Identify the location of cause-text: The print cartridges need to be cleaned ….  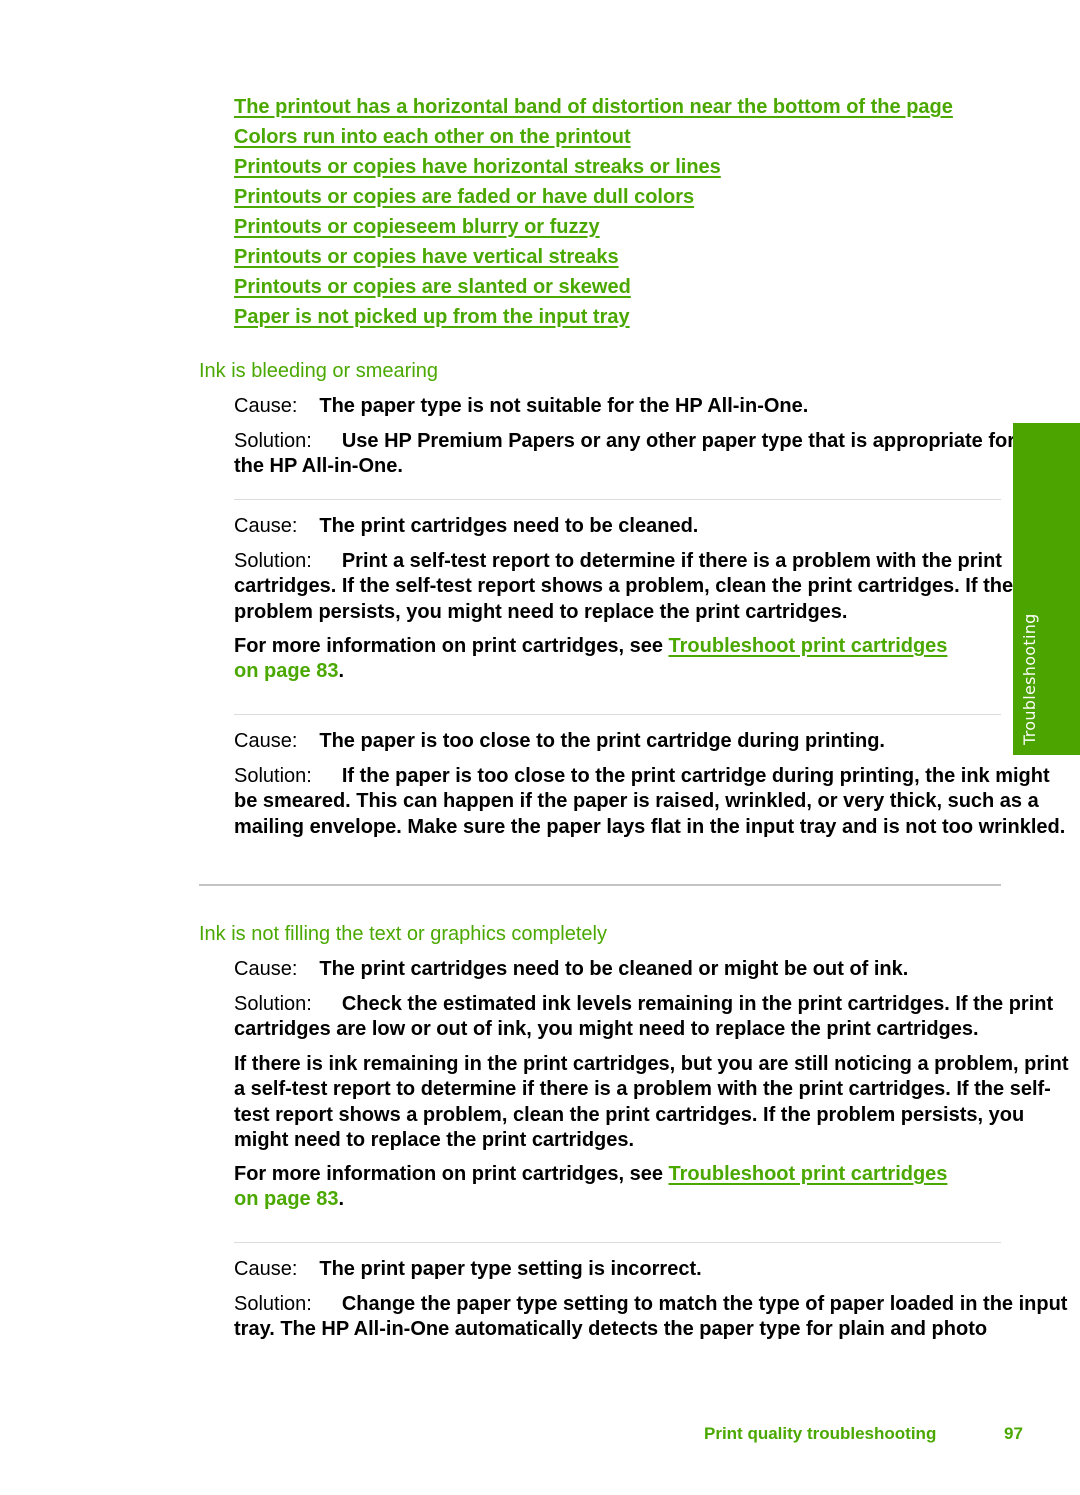
(614, 969).